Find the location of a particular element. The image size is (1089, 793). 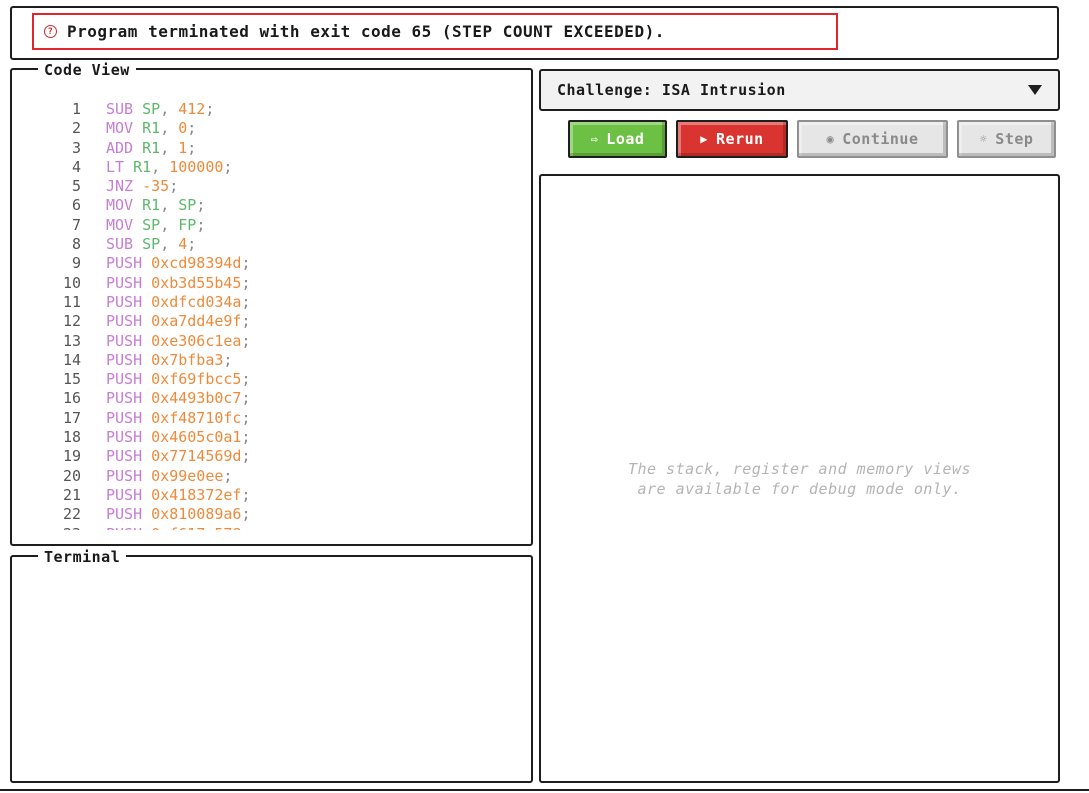

line-number: 18 is located at coordinates (71, 437).